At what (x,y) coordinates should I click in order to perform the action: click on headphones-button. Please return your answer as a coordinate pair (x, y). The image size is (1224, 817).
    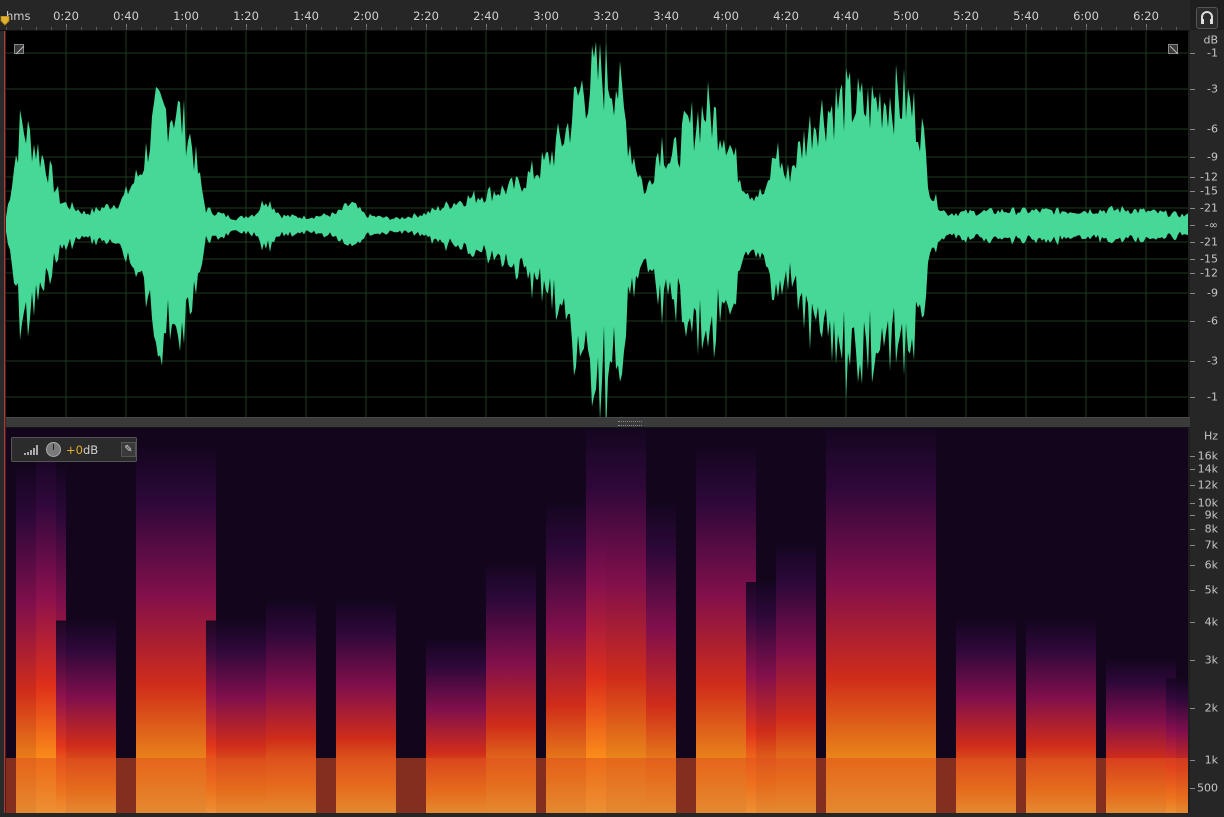
    Looking at the image, I should click on (1207, 18).